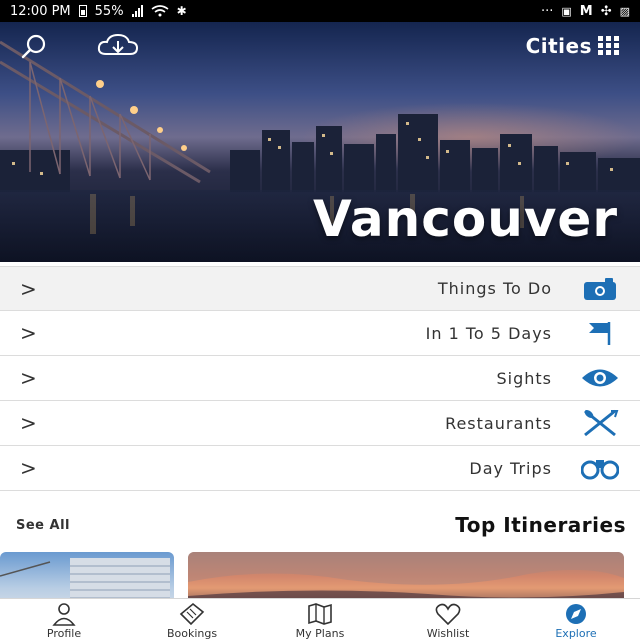 This screenshot has height=640, width=640. Describe the element at coordinates (600, 333) in the screenshot. I see `flag-icon` at that location.